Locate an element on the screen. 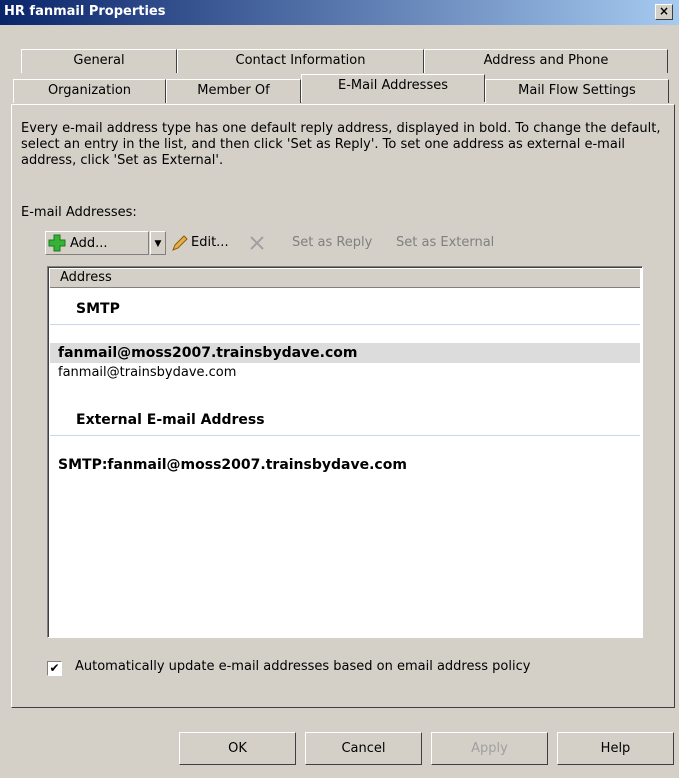  email-addresses-label: E-mail Addresses: is located at coordinates (79, 212).